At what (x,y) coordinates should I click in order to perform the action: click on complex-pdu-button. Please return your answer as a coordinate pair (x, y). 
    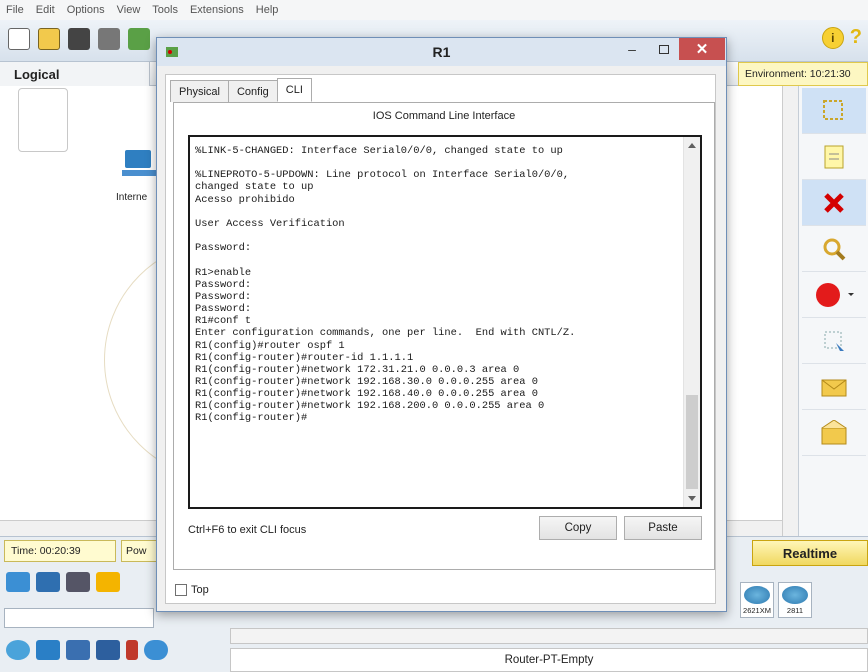
    Looking at the image, I should click on (834, 433).